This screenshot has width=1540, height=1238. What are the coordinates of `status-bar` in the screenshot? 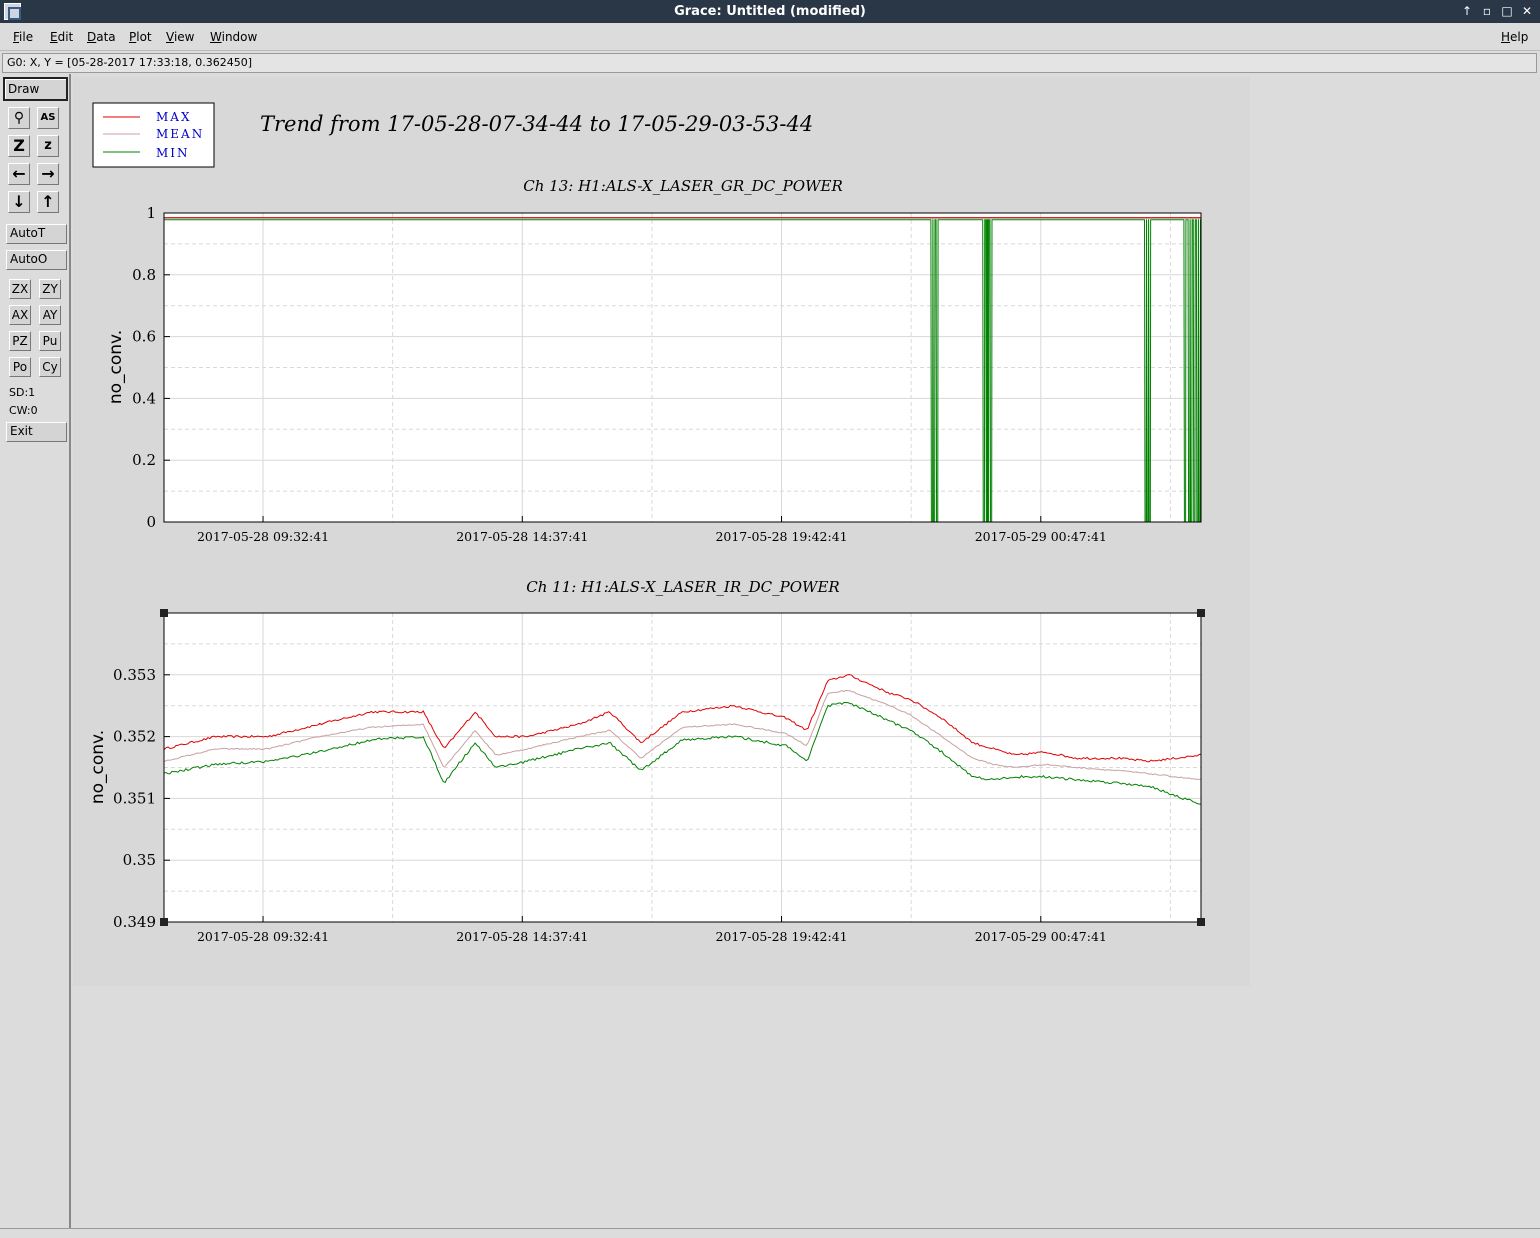 It's located at (770, 1233).